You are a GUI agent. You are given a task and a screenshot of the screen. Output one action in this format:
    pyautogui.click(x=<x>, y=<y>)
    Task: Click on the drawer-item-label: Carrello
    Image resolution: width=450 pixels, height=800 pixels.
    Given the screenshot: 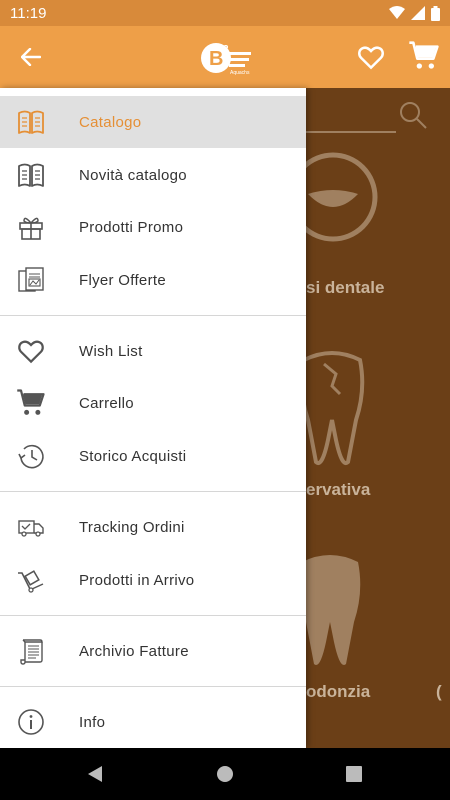 What is the action you would take?
    pyautogui.click(x=106, y=403)
    